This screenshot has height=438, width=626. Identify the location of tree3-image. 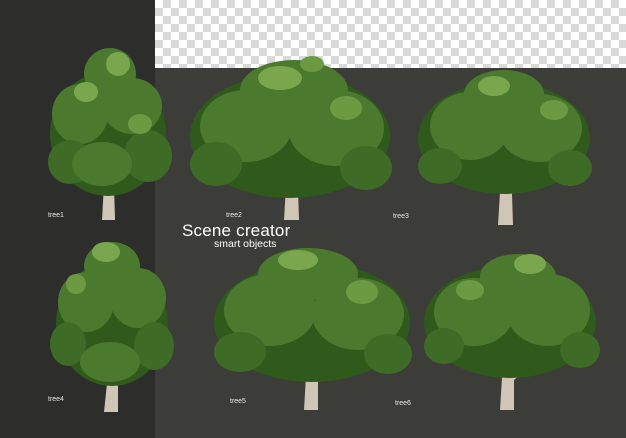
(504, 147).